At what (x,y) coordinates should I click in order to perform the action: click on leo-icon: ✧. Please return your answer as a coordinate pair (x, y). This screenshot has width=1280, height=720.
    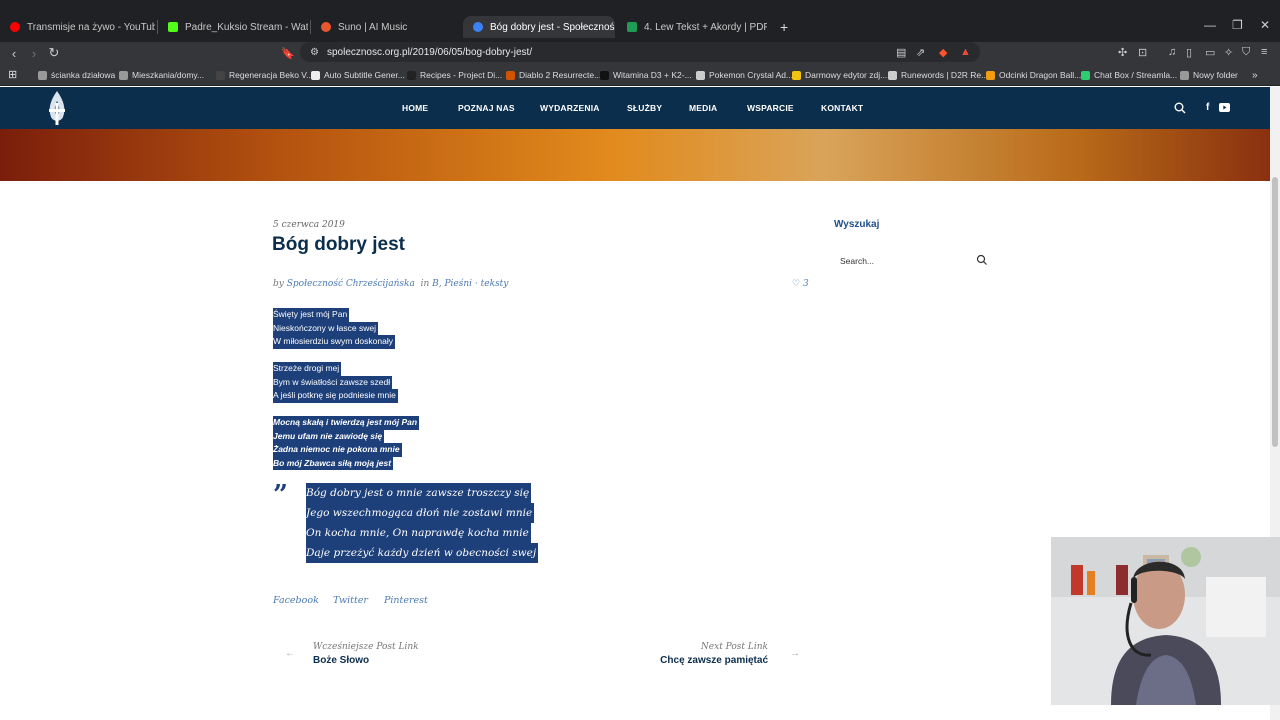
    Looking at the image, I should click on (1228, 52).